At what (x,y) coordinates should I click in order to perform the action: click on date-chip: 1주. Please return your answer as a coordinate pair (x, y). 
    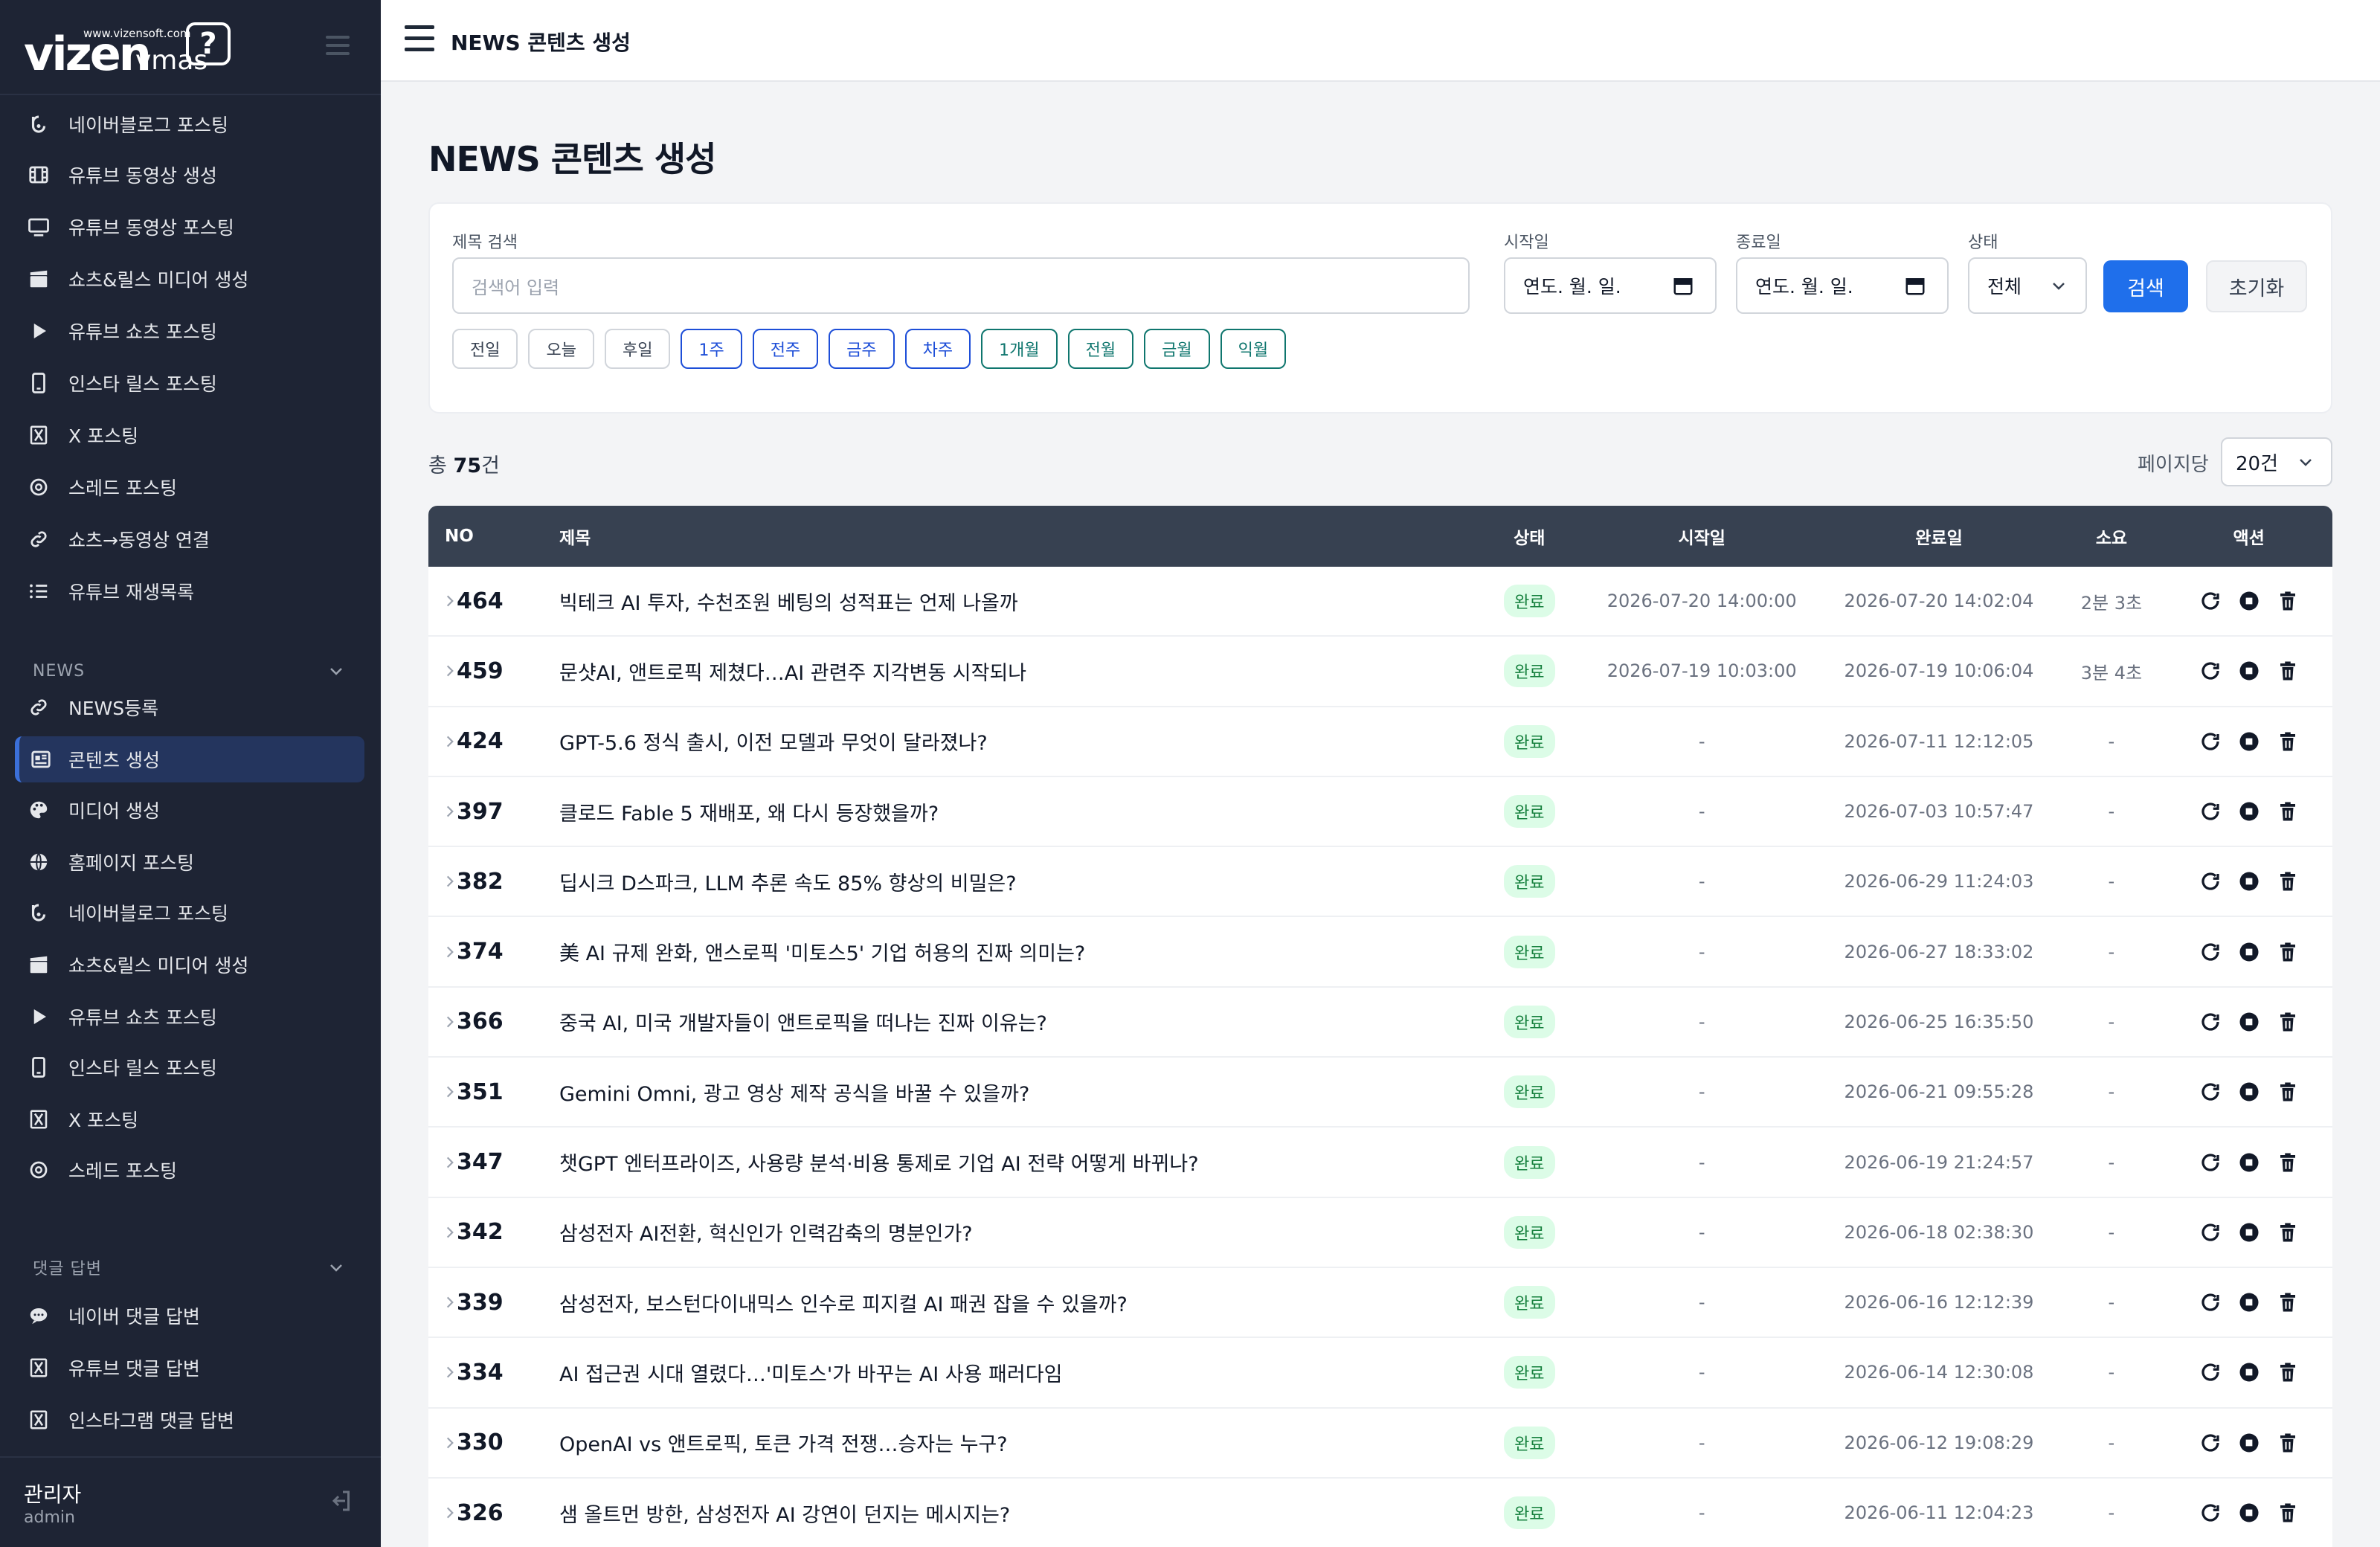
    Looking at the image, I should click on (712, 349).